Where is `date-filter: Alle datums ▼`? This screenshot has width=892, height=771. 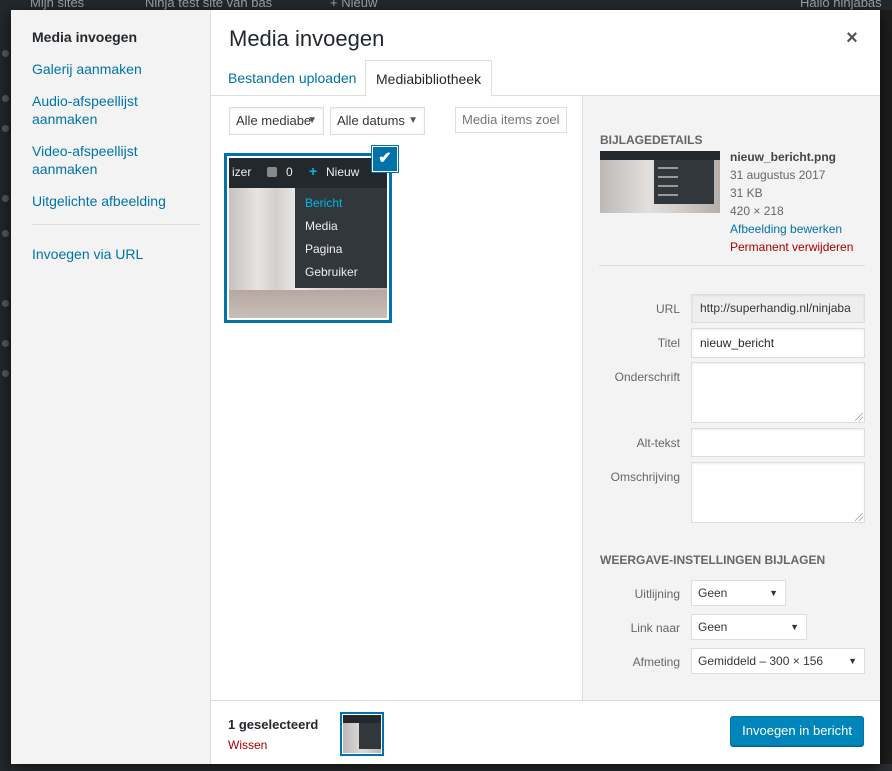
date-filter: Alle datums ▼ is located at coordinates (377, 121).